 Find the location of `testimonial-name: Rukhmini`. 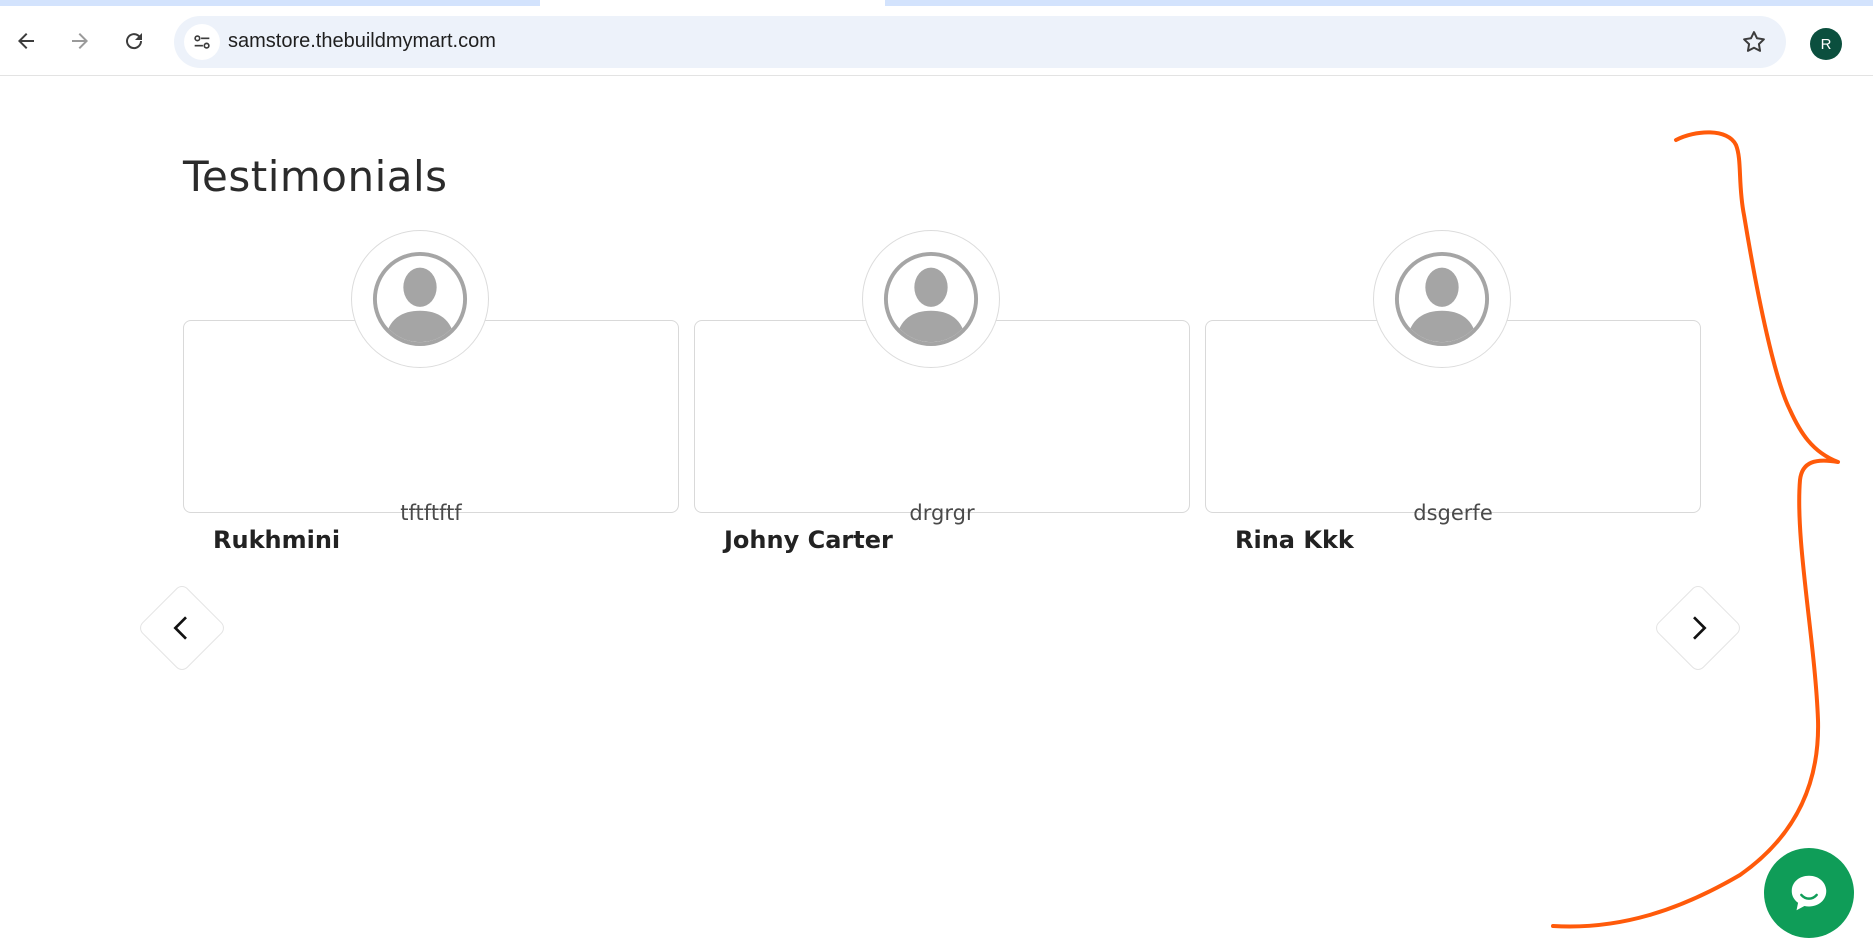

testimonial-name: Rukhmini is located at coordinates (277, 540).